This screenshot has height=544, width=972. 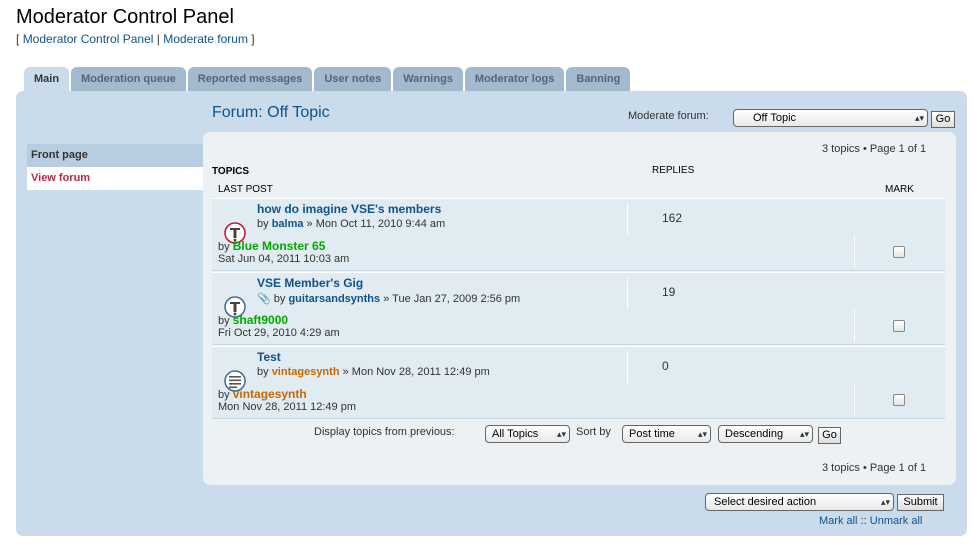 I want to click on topic-title-link: Test, so click(x=269, y=357).